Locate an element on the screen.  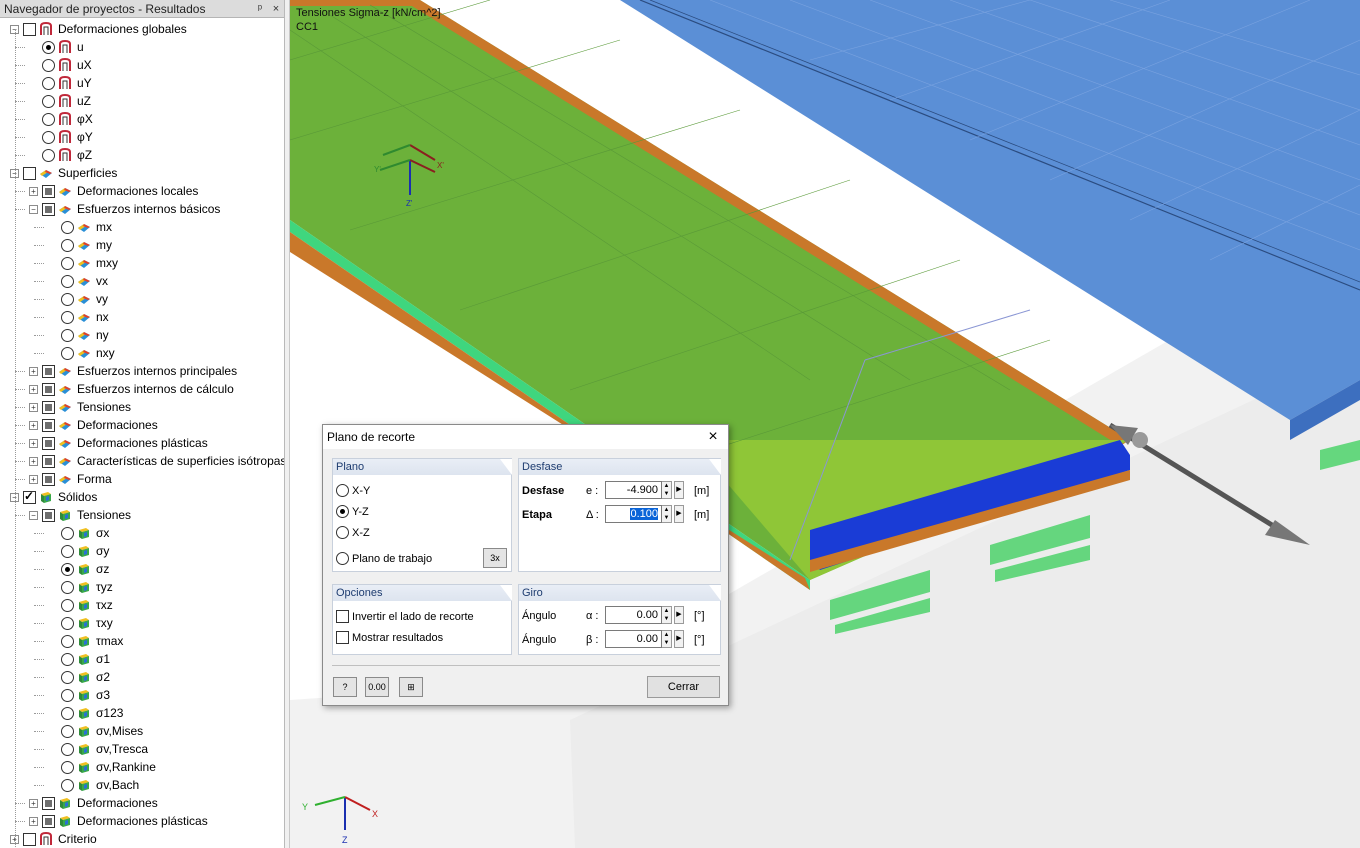
tree-item: φY is located at coordinates (61, 137).